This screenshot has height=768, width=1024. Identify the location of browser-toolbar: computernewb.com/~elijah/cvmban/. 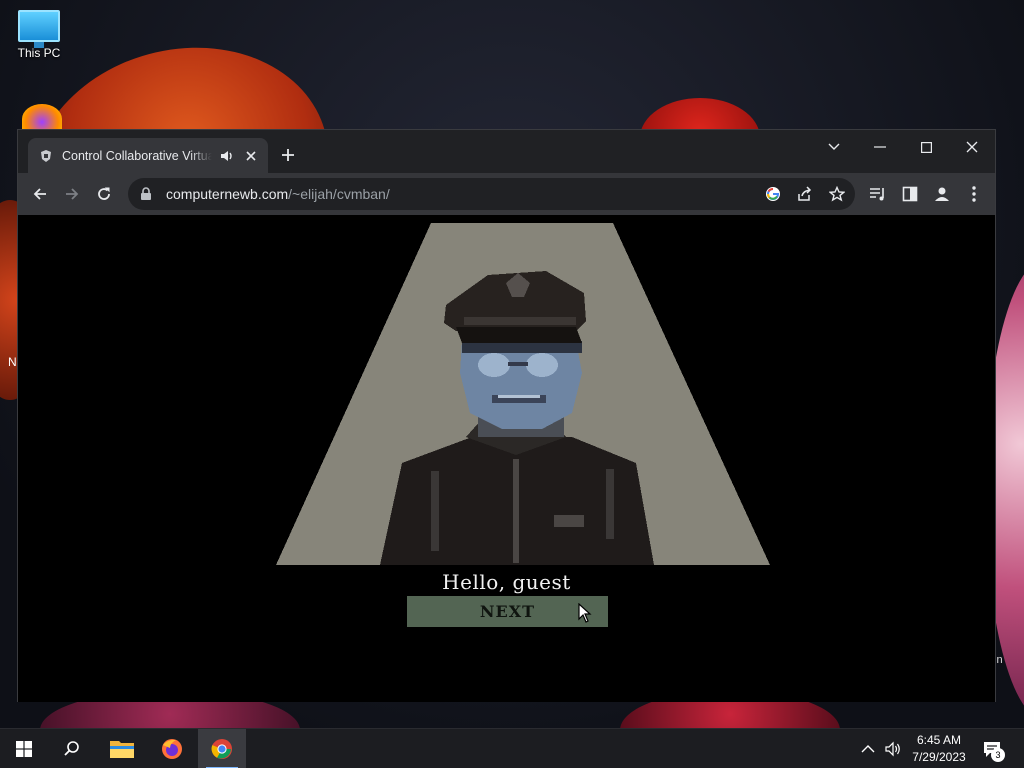
(506, 194).